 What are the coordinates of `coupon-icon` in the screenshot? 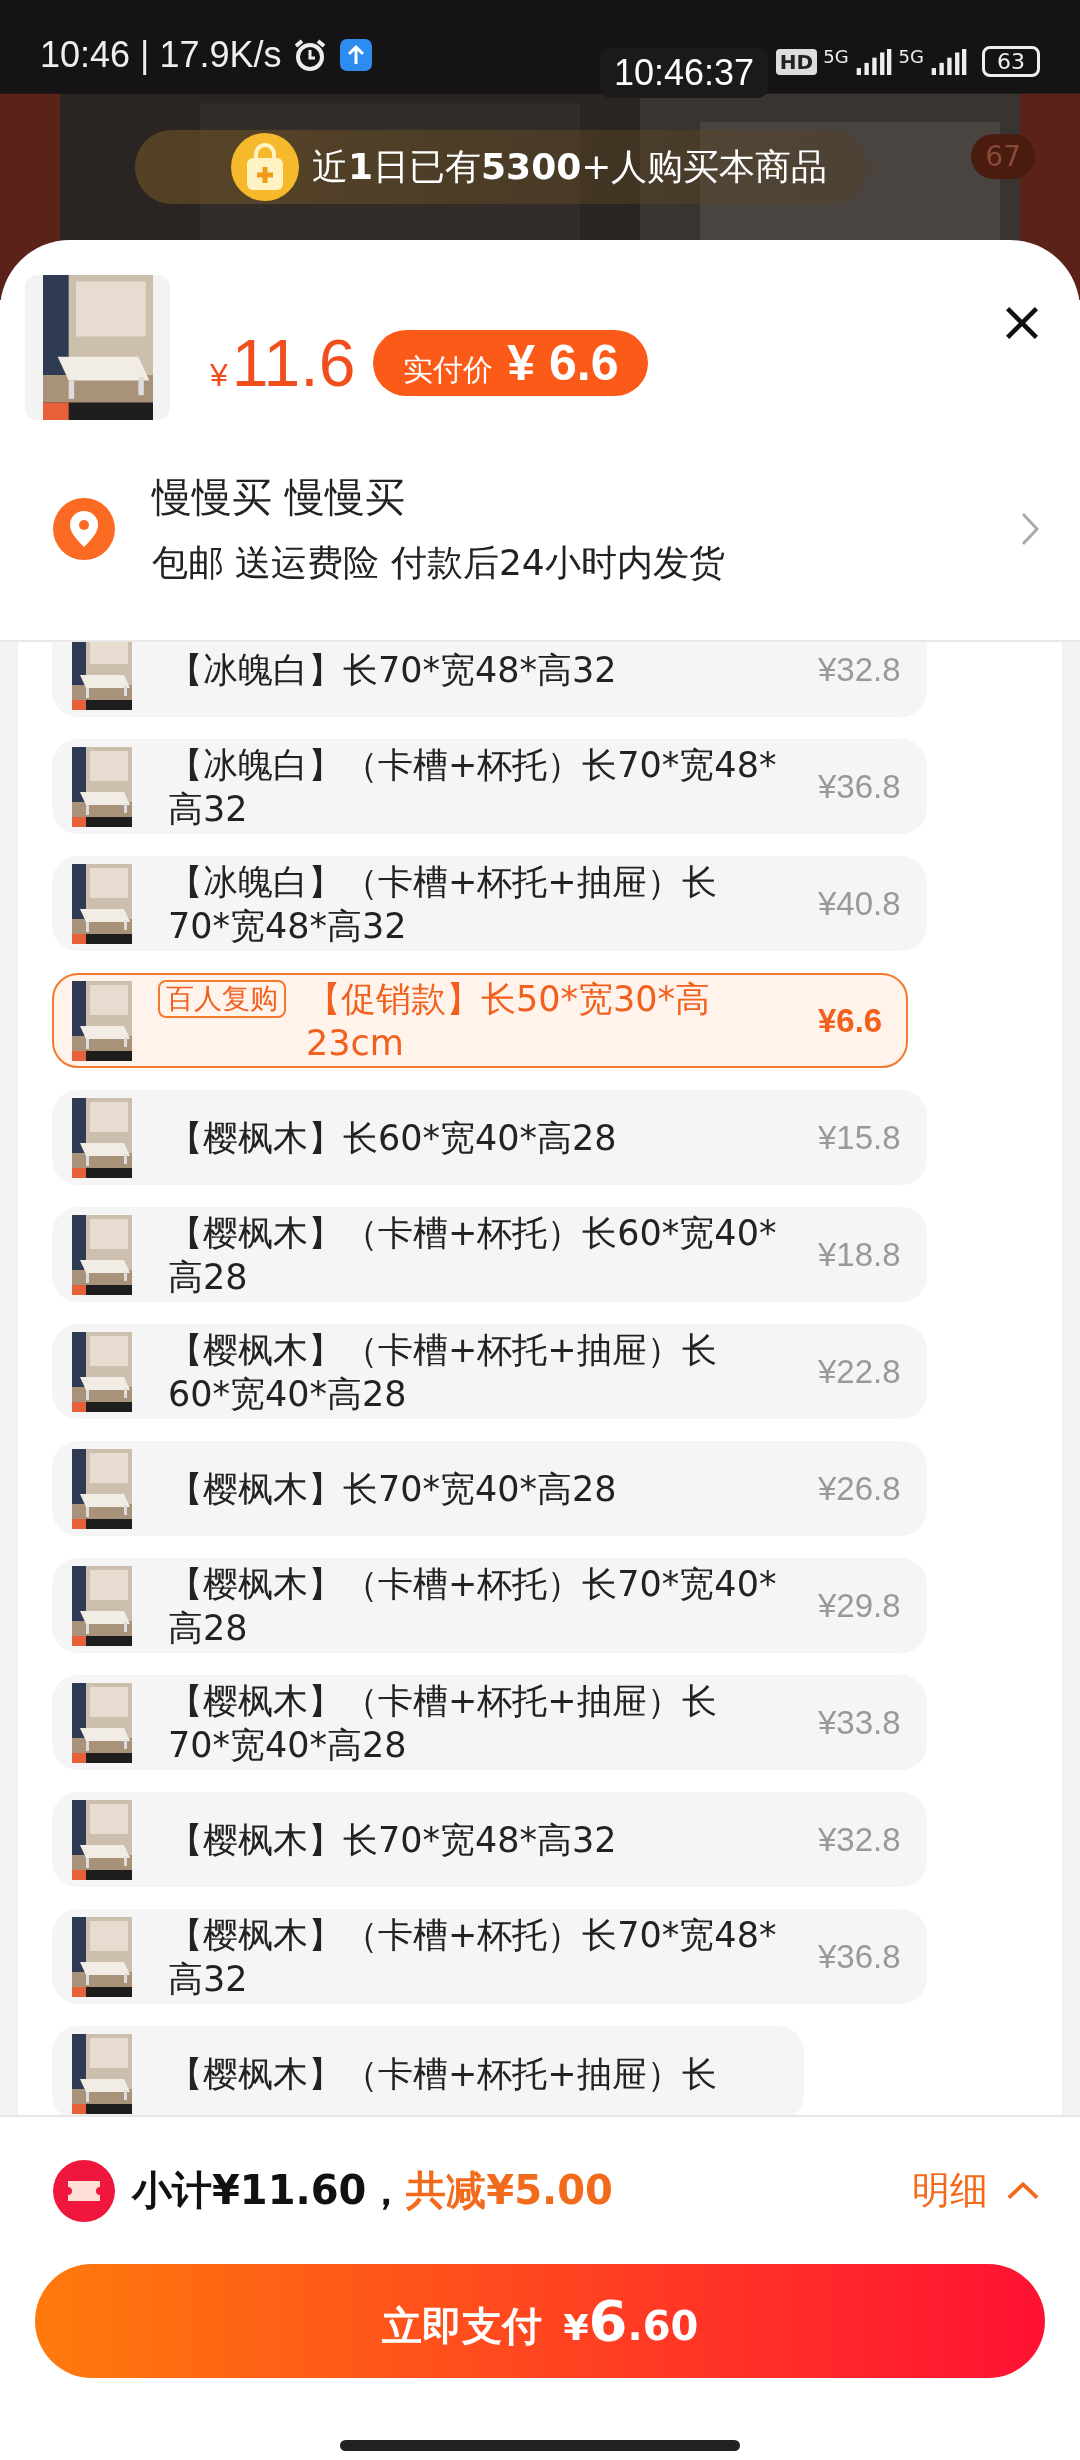 It's located at (84, 2190).